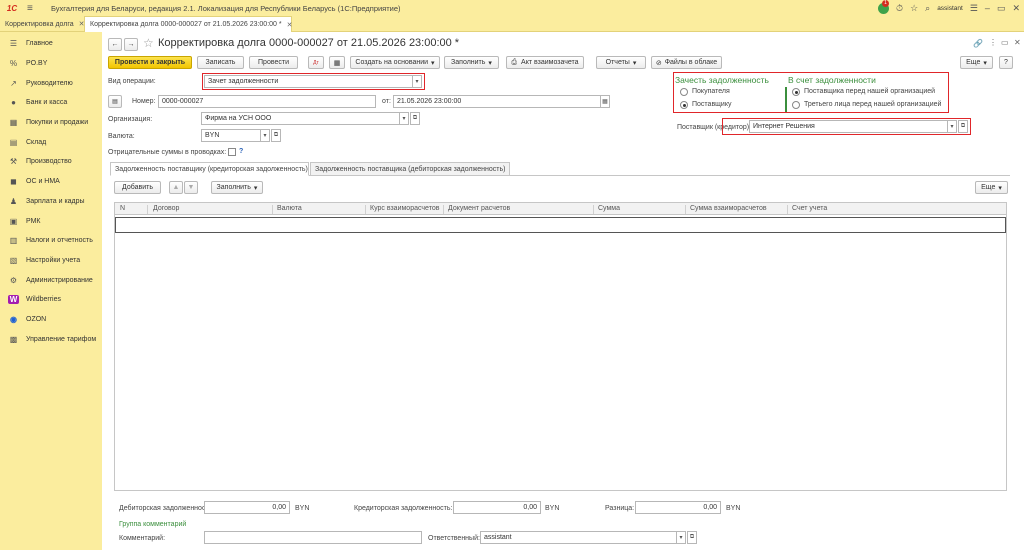  I want to click on sidebar-item-ozon: ◉ OZON, so click(51, 320).